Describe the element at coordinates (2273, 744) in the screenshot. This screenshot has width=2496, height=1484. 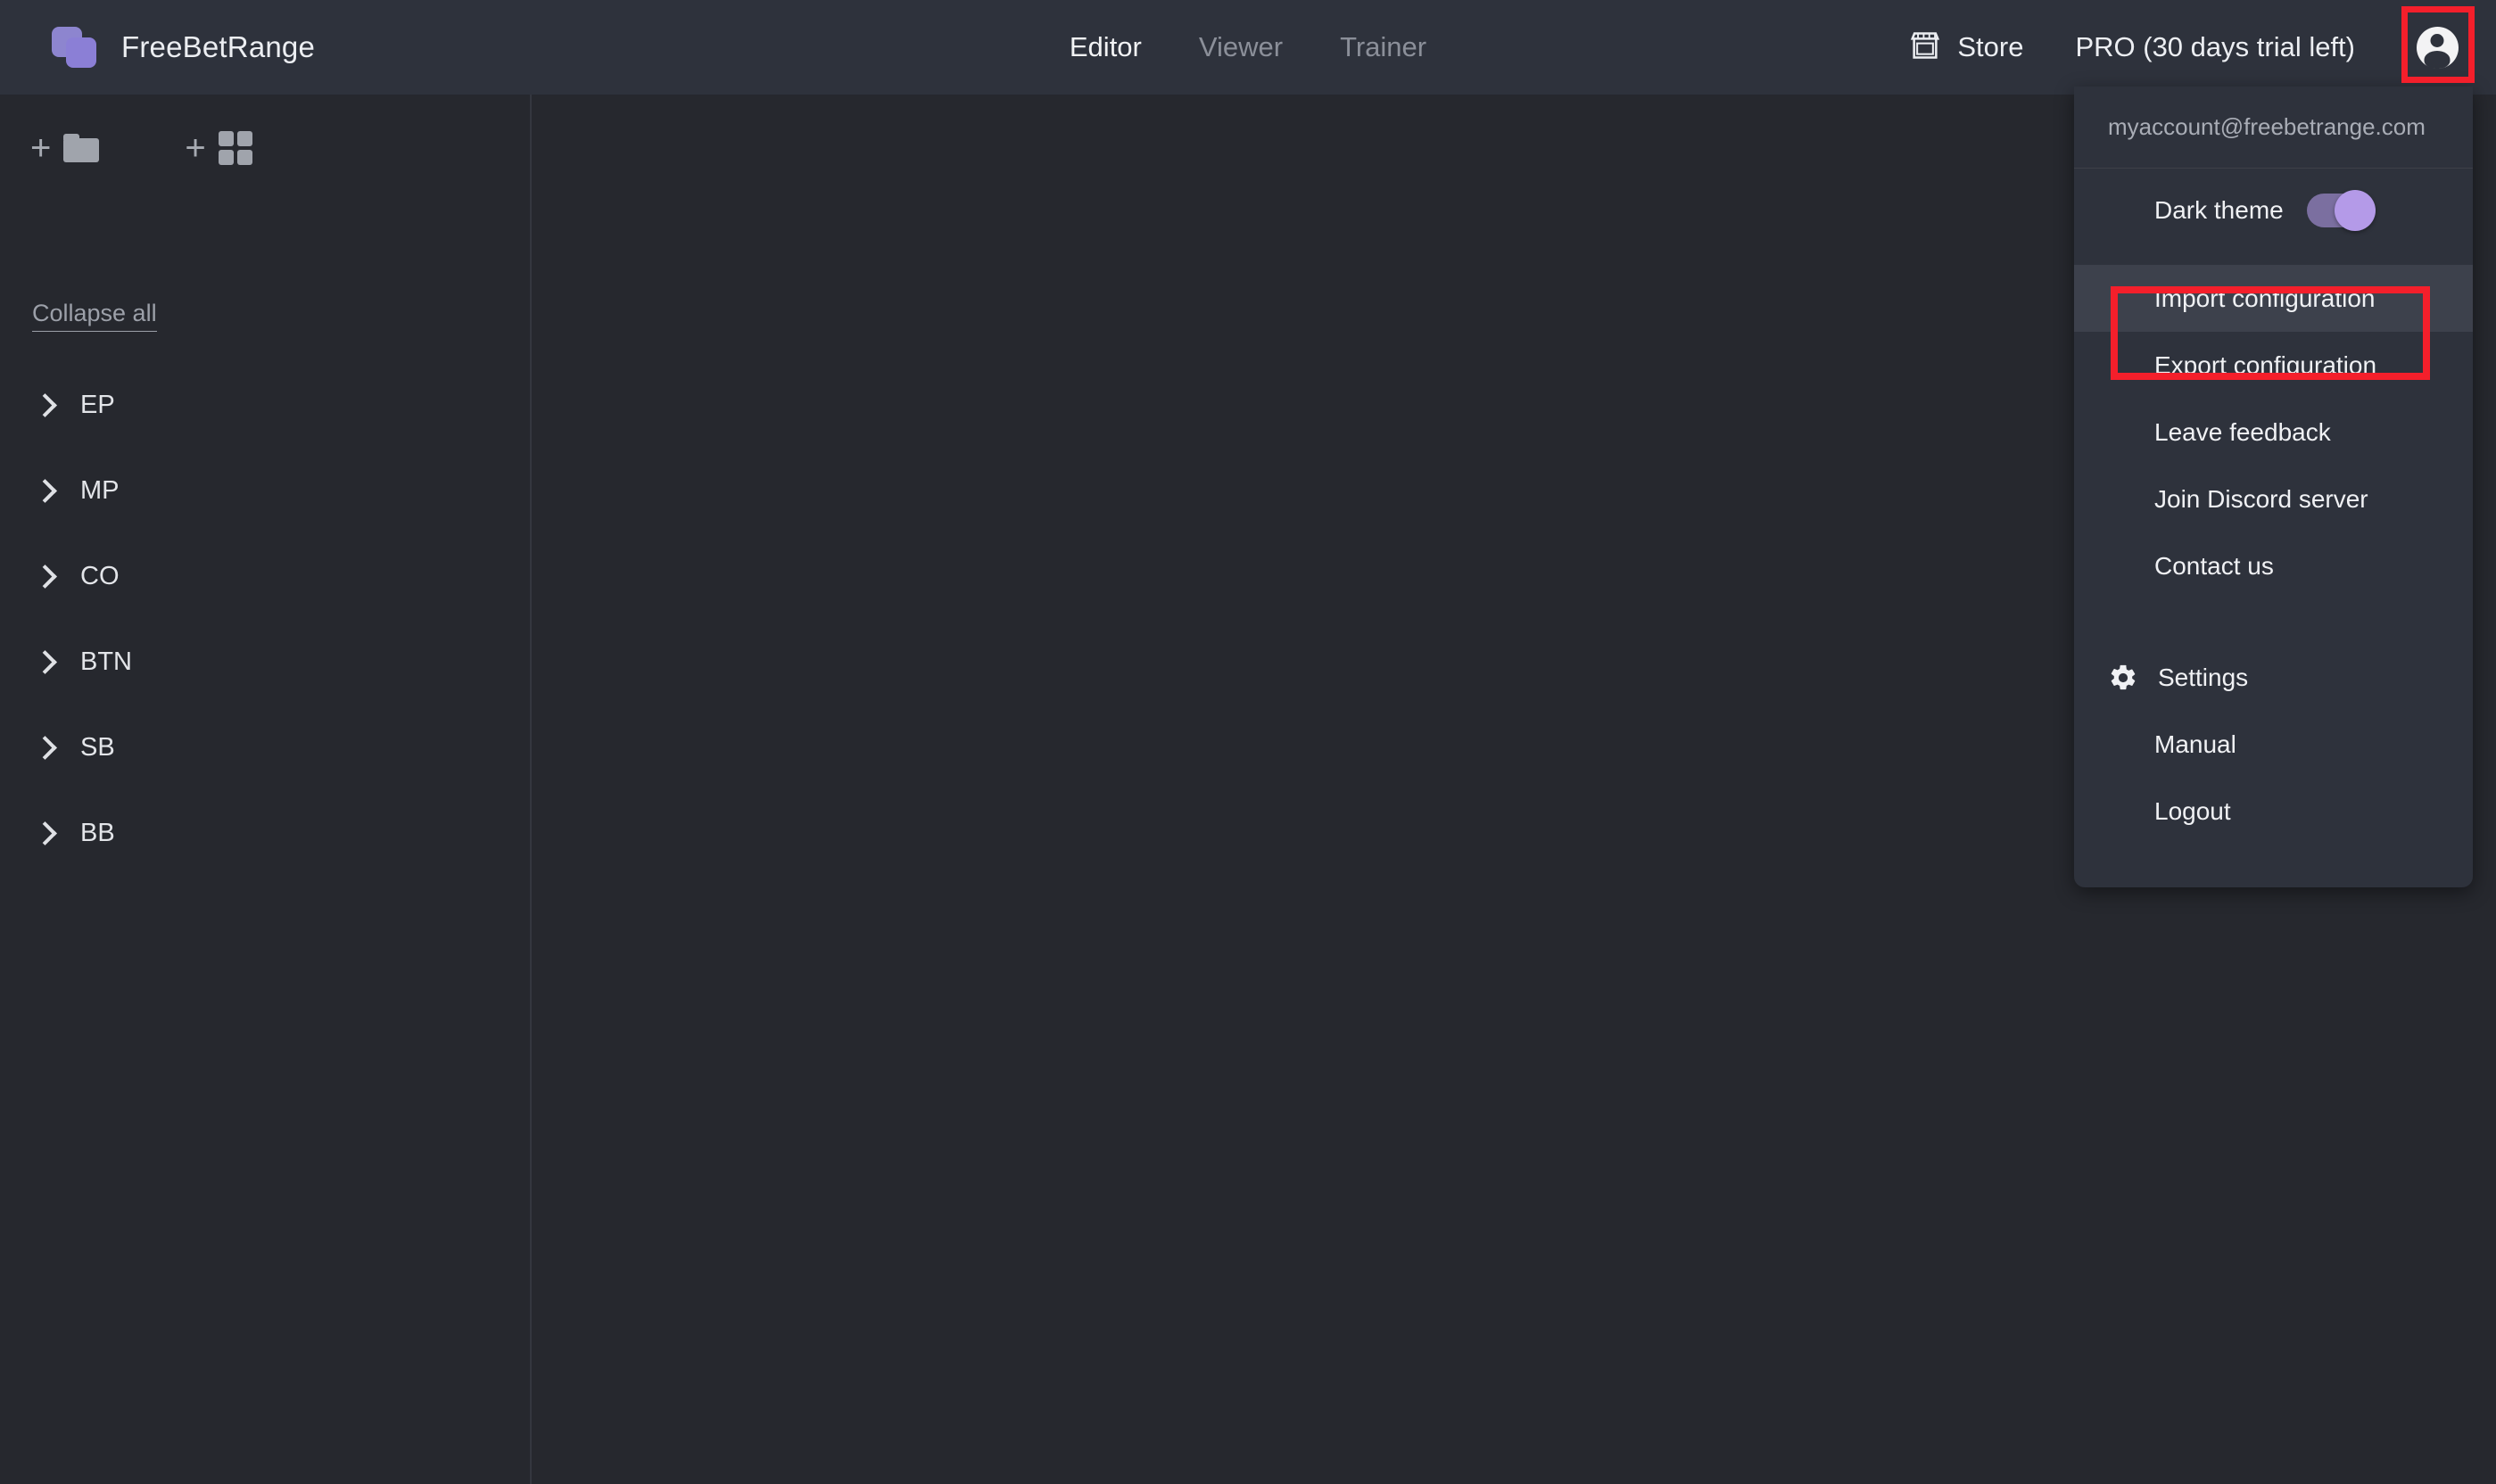
I see `menu-item-manual: Manual` at that location.